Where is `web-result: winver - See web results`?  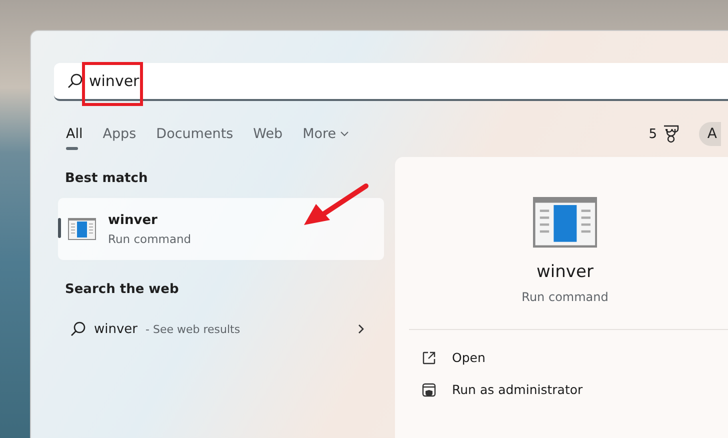 web-result: winver - See web results is located at coordinates (221, 329).